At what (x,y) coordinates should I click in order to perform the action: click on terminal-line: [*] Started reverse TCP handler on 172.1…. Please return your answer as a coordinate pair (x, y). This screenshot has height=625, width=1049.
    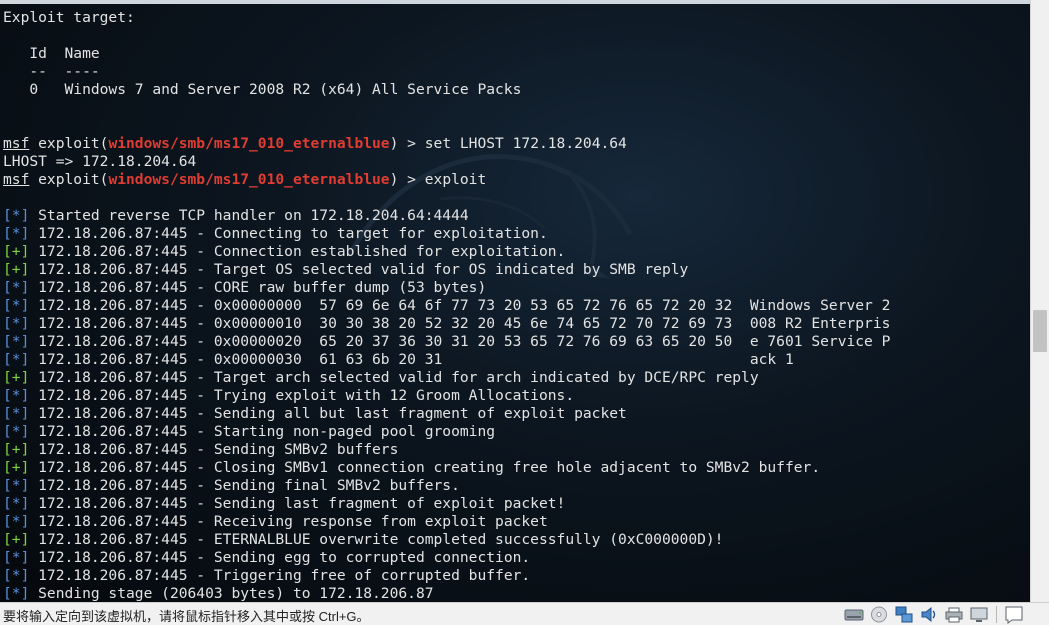
    Looking at the image, I should click on (516, 216).